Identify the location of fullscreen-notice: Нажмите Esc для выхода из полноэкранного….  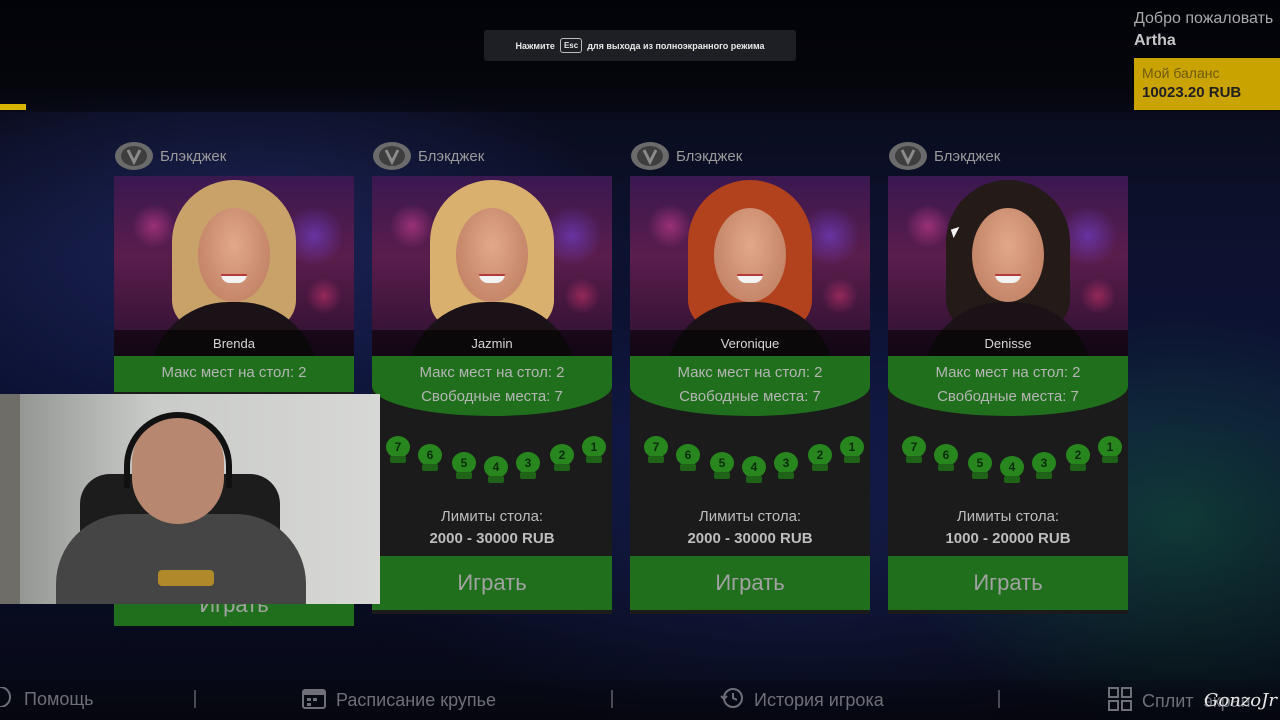
(640, 45).